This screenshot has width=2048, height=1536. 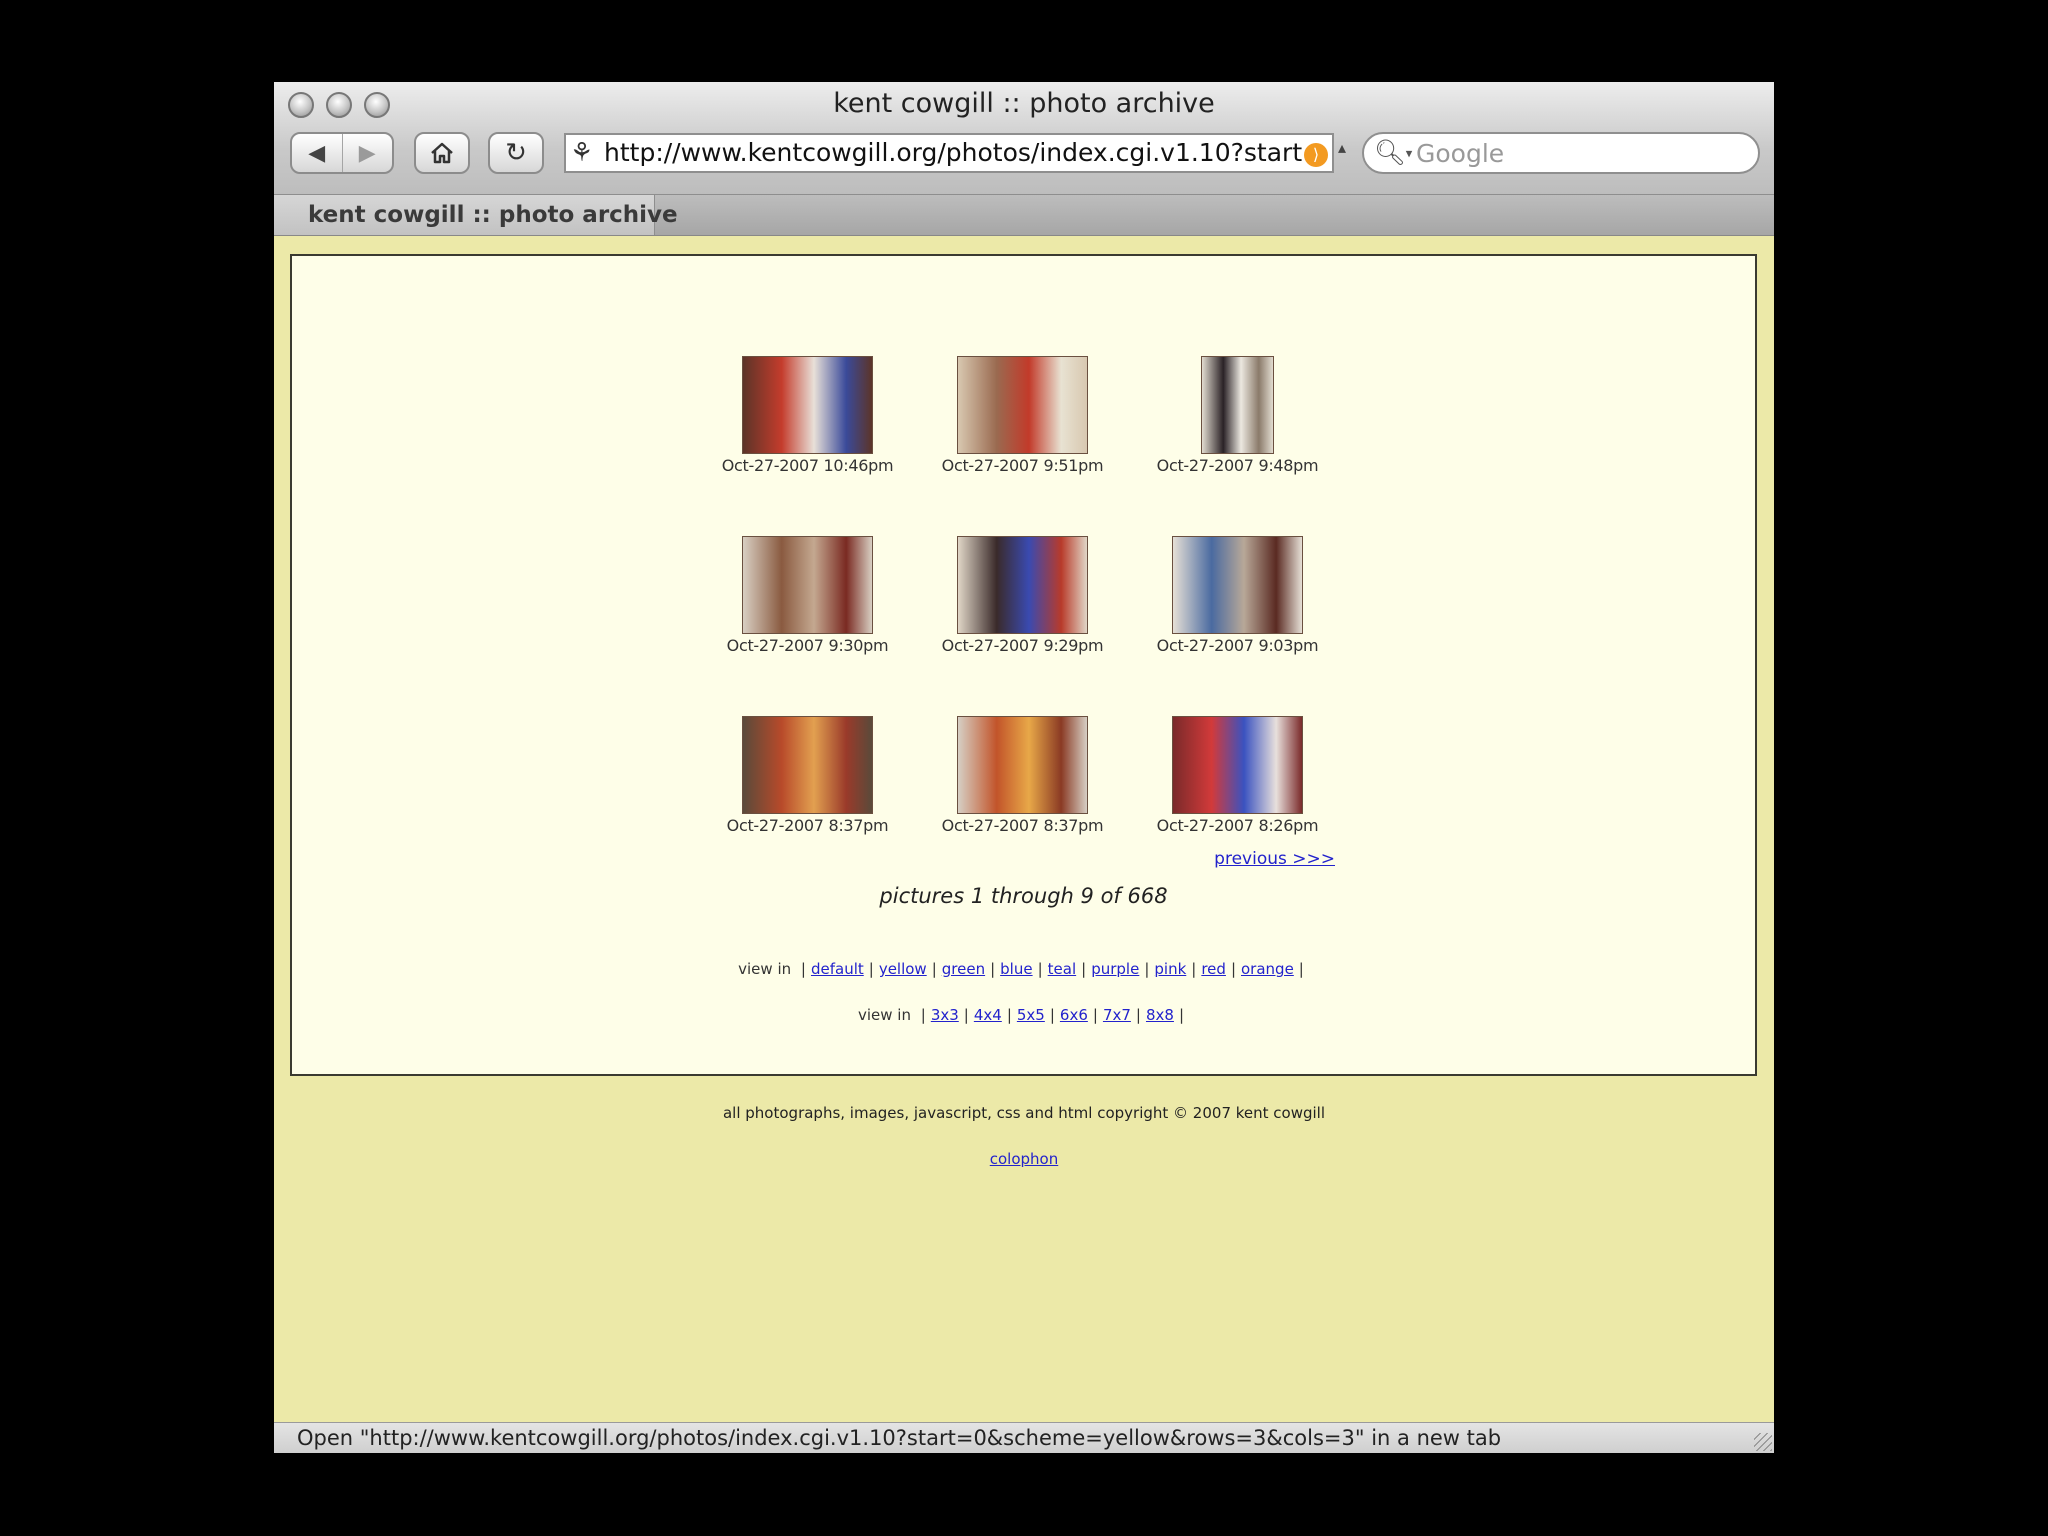 What do you see at coordinates (945, 1015) in the screenshot?
I see `grid-size-link-3x3: 3x3` at bounding box center [945, 1015].